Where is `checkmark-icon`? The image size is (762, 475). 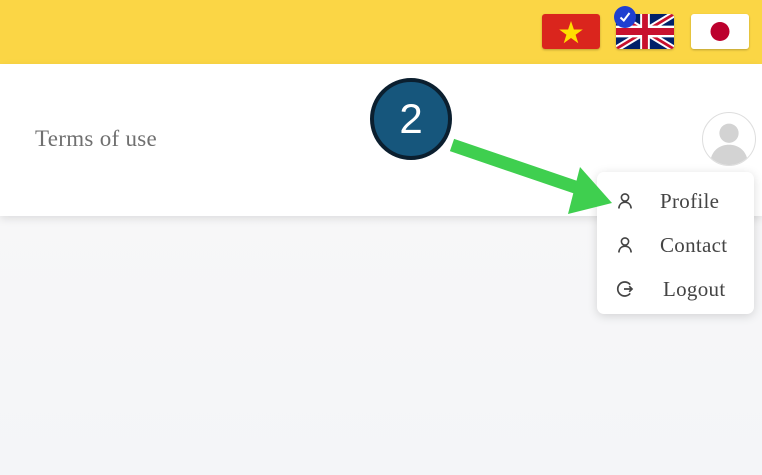 checkmark-icon is located at coordinates (625, 17).